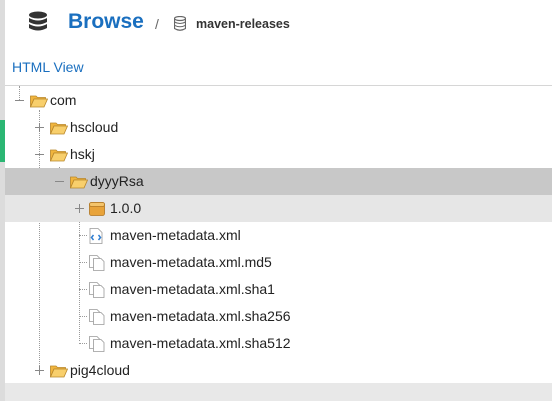 The image size is (552, 401). Describe the element at coordinates (82, 154) in the screenshot. I see `tree-node-label: hskj` at that location.